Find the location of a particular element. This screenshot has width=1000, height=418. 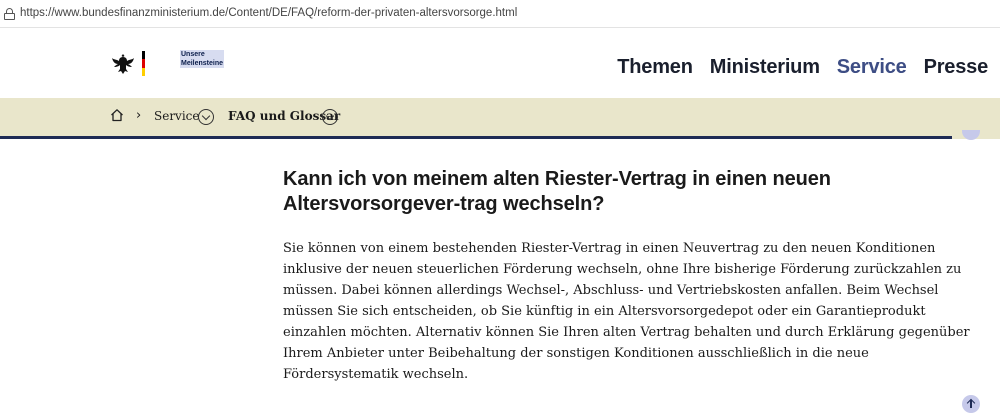

lock-icon is located at coordinates (9, 14).